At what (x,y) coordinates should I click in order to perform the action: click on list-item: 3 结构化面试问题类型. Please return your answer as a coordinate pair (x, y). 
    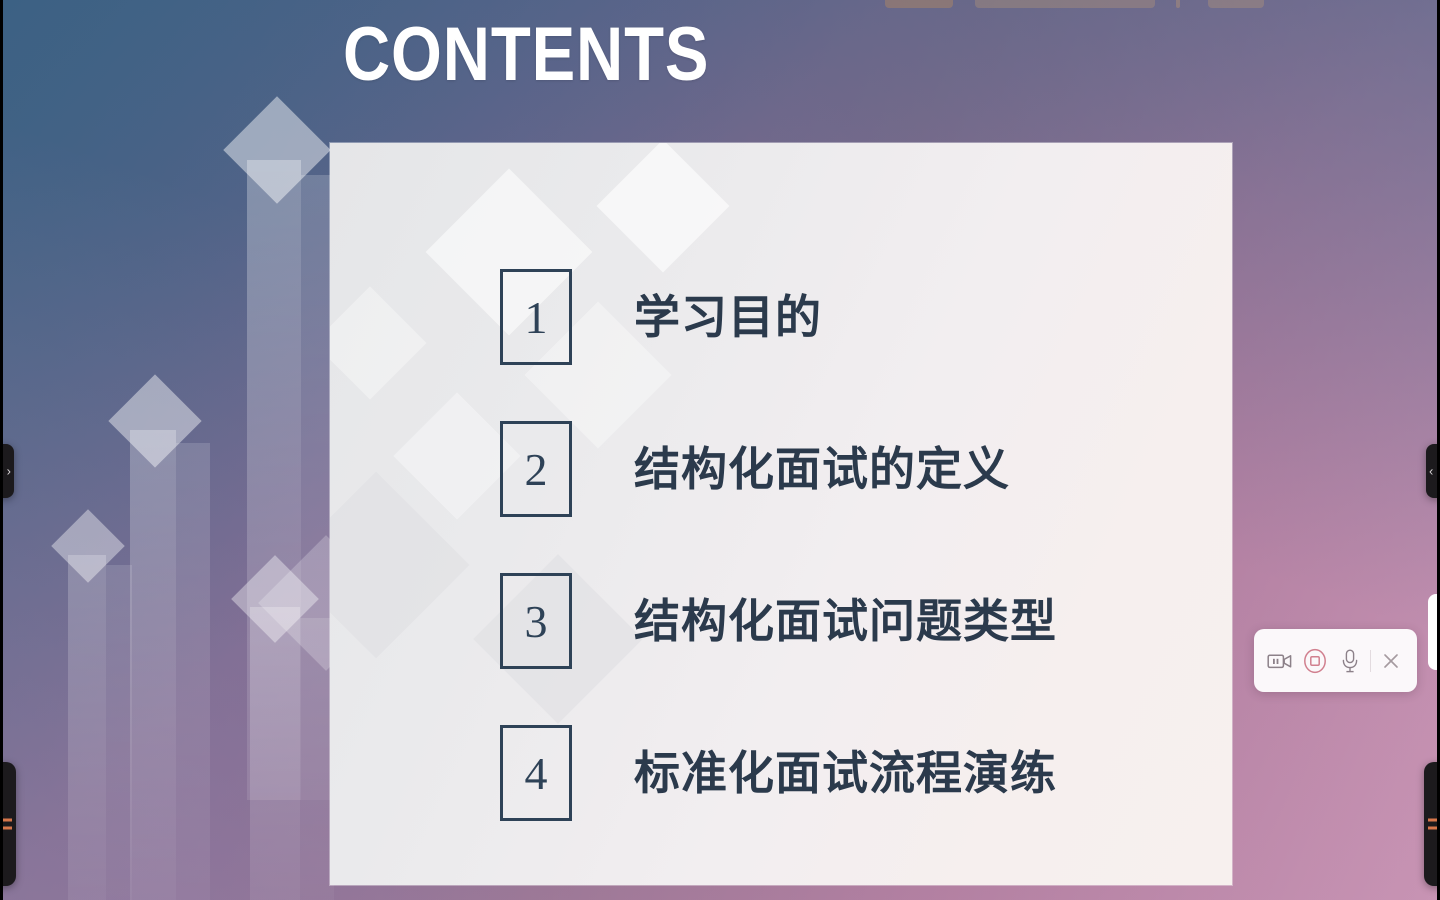
    Looking at the image, I should click on (850, 621).